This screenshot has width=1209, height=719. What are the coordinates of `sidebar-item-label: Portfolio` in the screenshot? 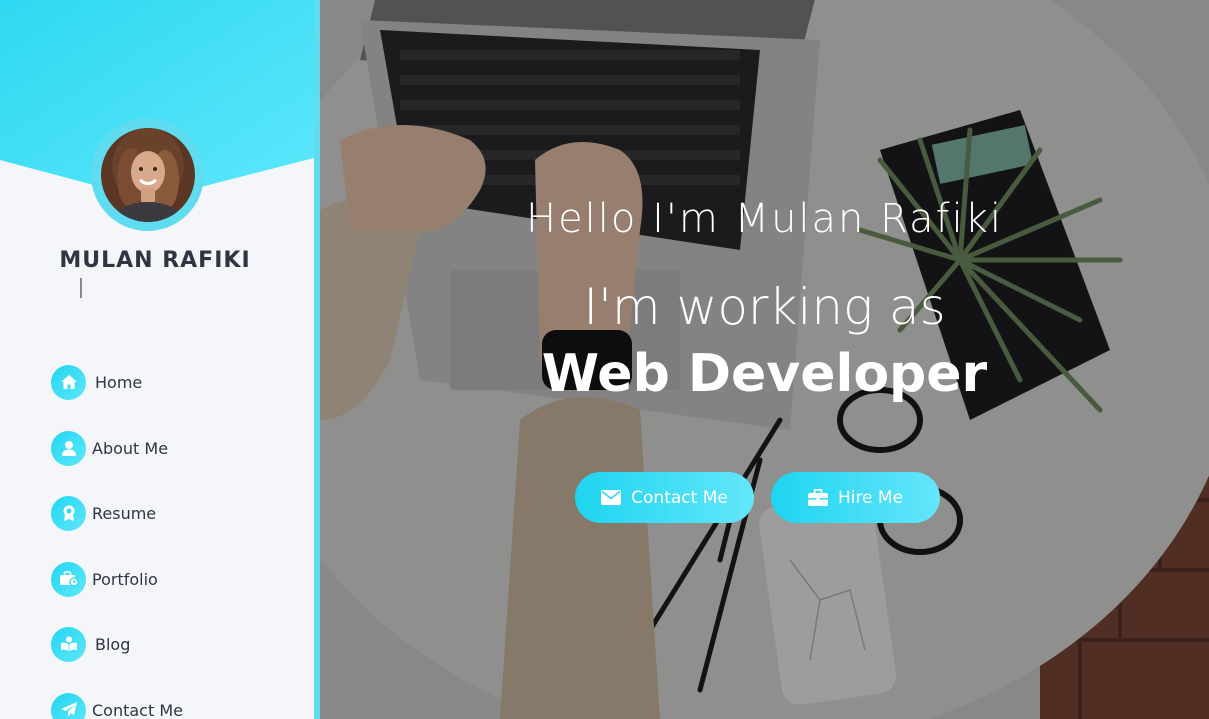 It's located at (125, 579).